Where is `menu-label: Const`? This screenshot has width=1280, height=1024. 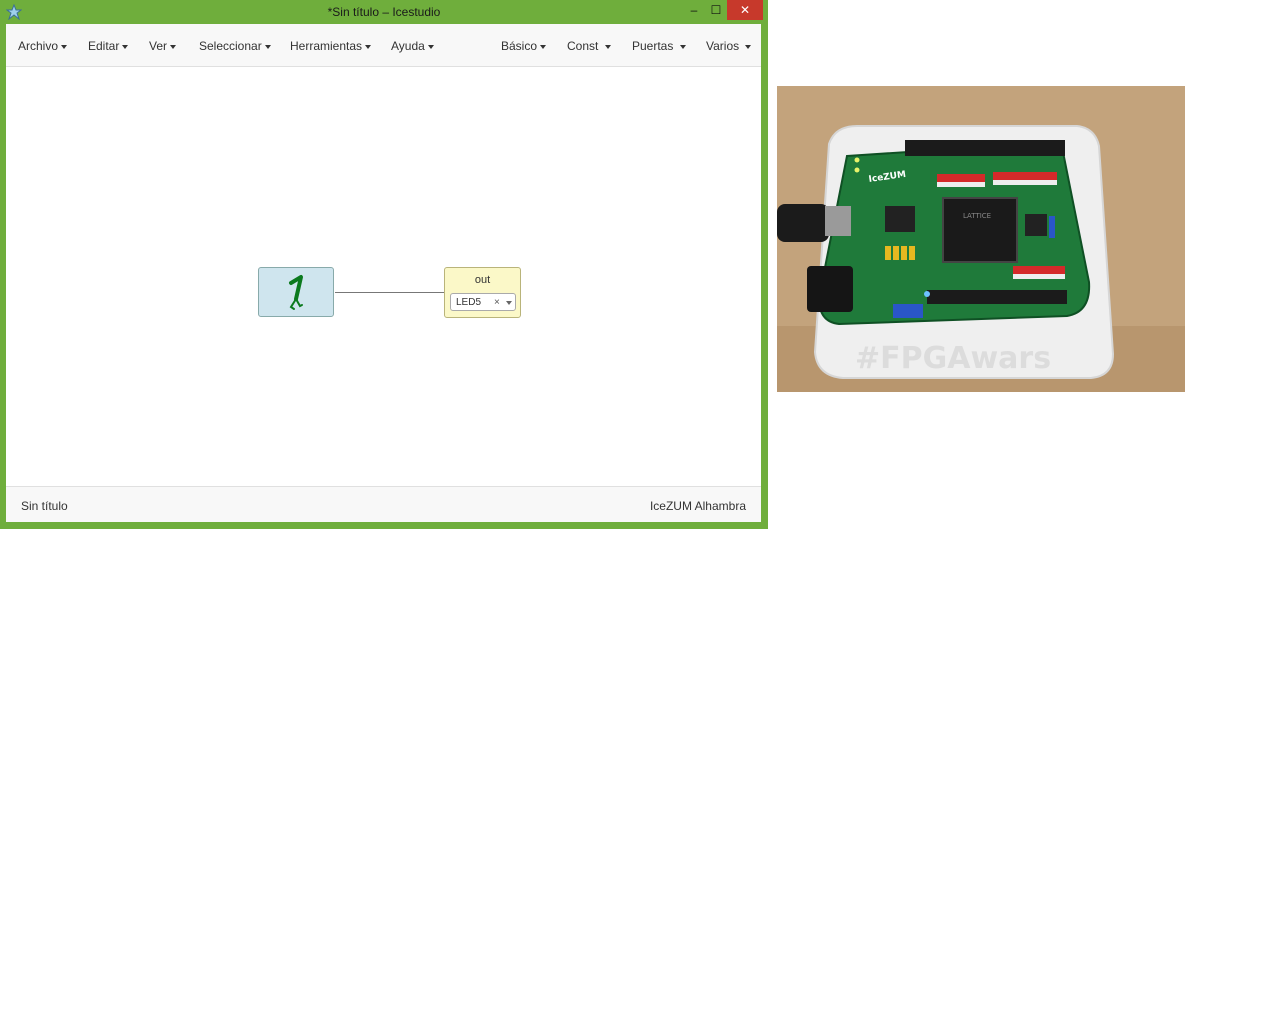
menu-label: Const is located at coordinates (583, 46).